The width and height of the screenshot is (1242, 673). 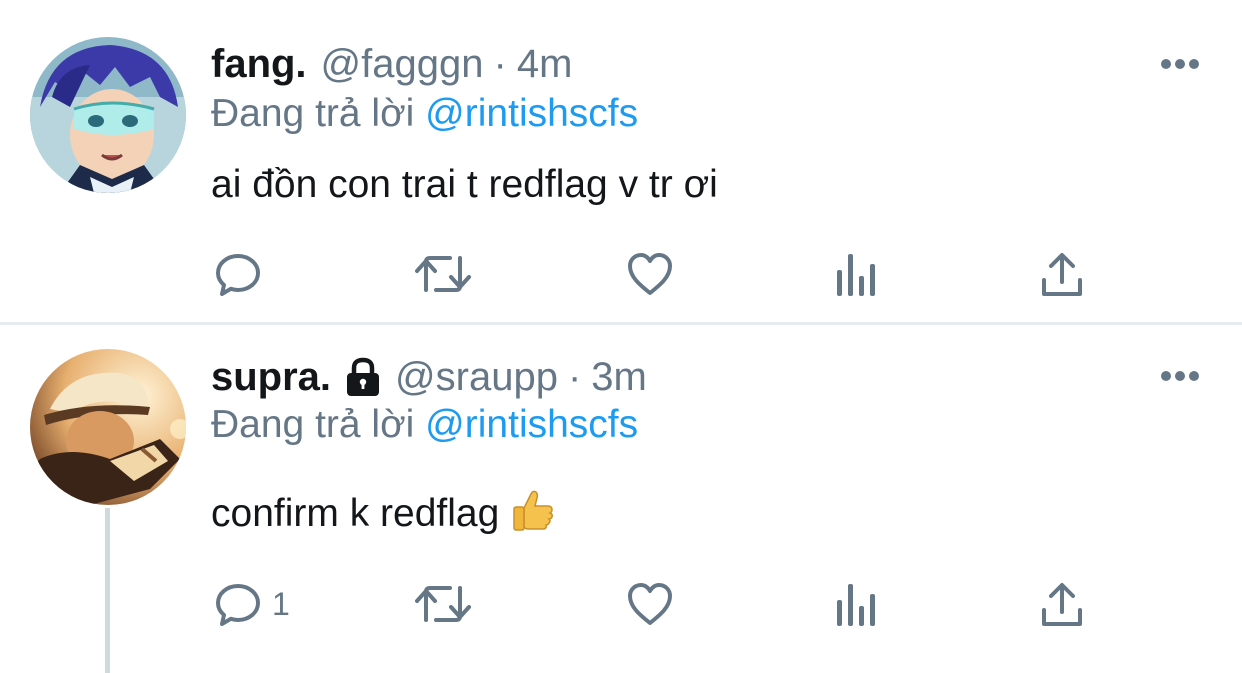 I want to click on reply-button, so click(x=238, y=274).